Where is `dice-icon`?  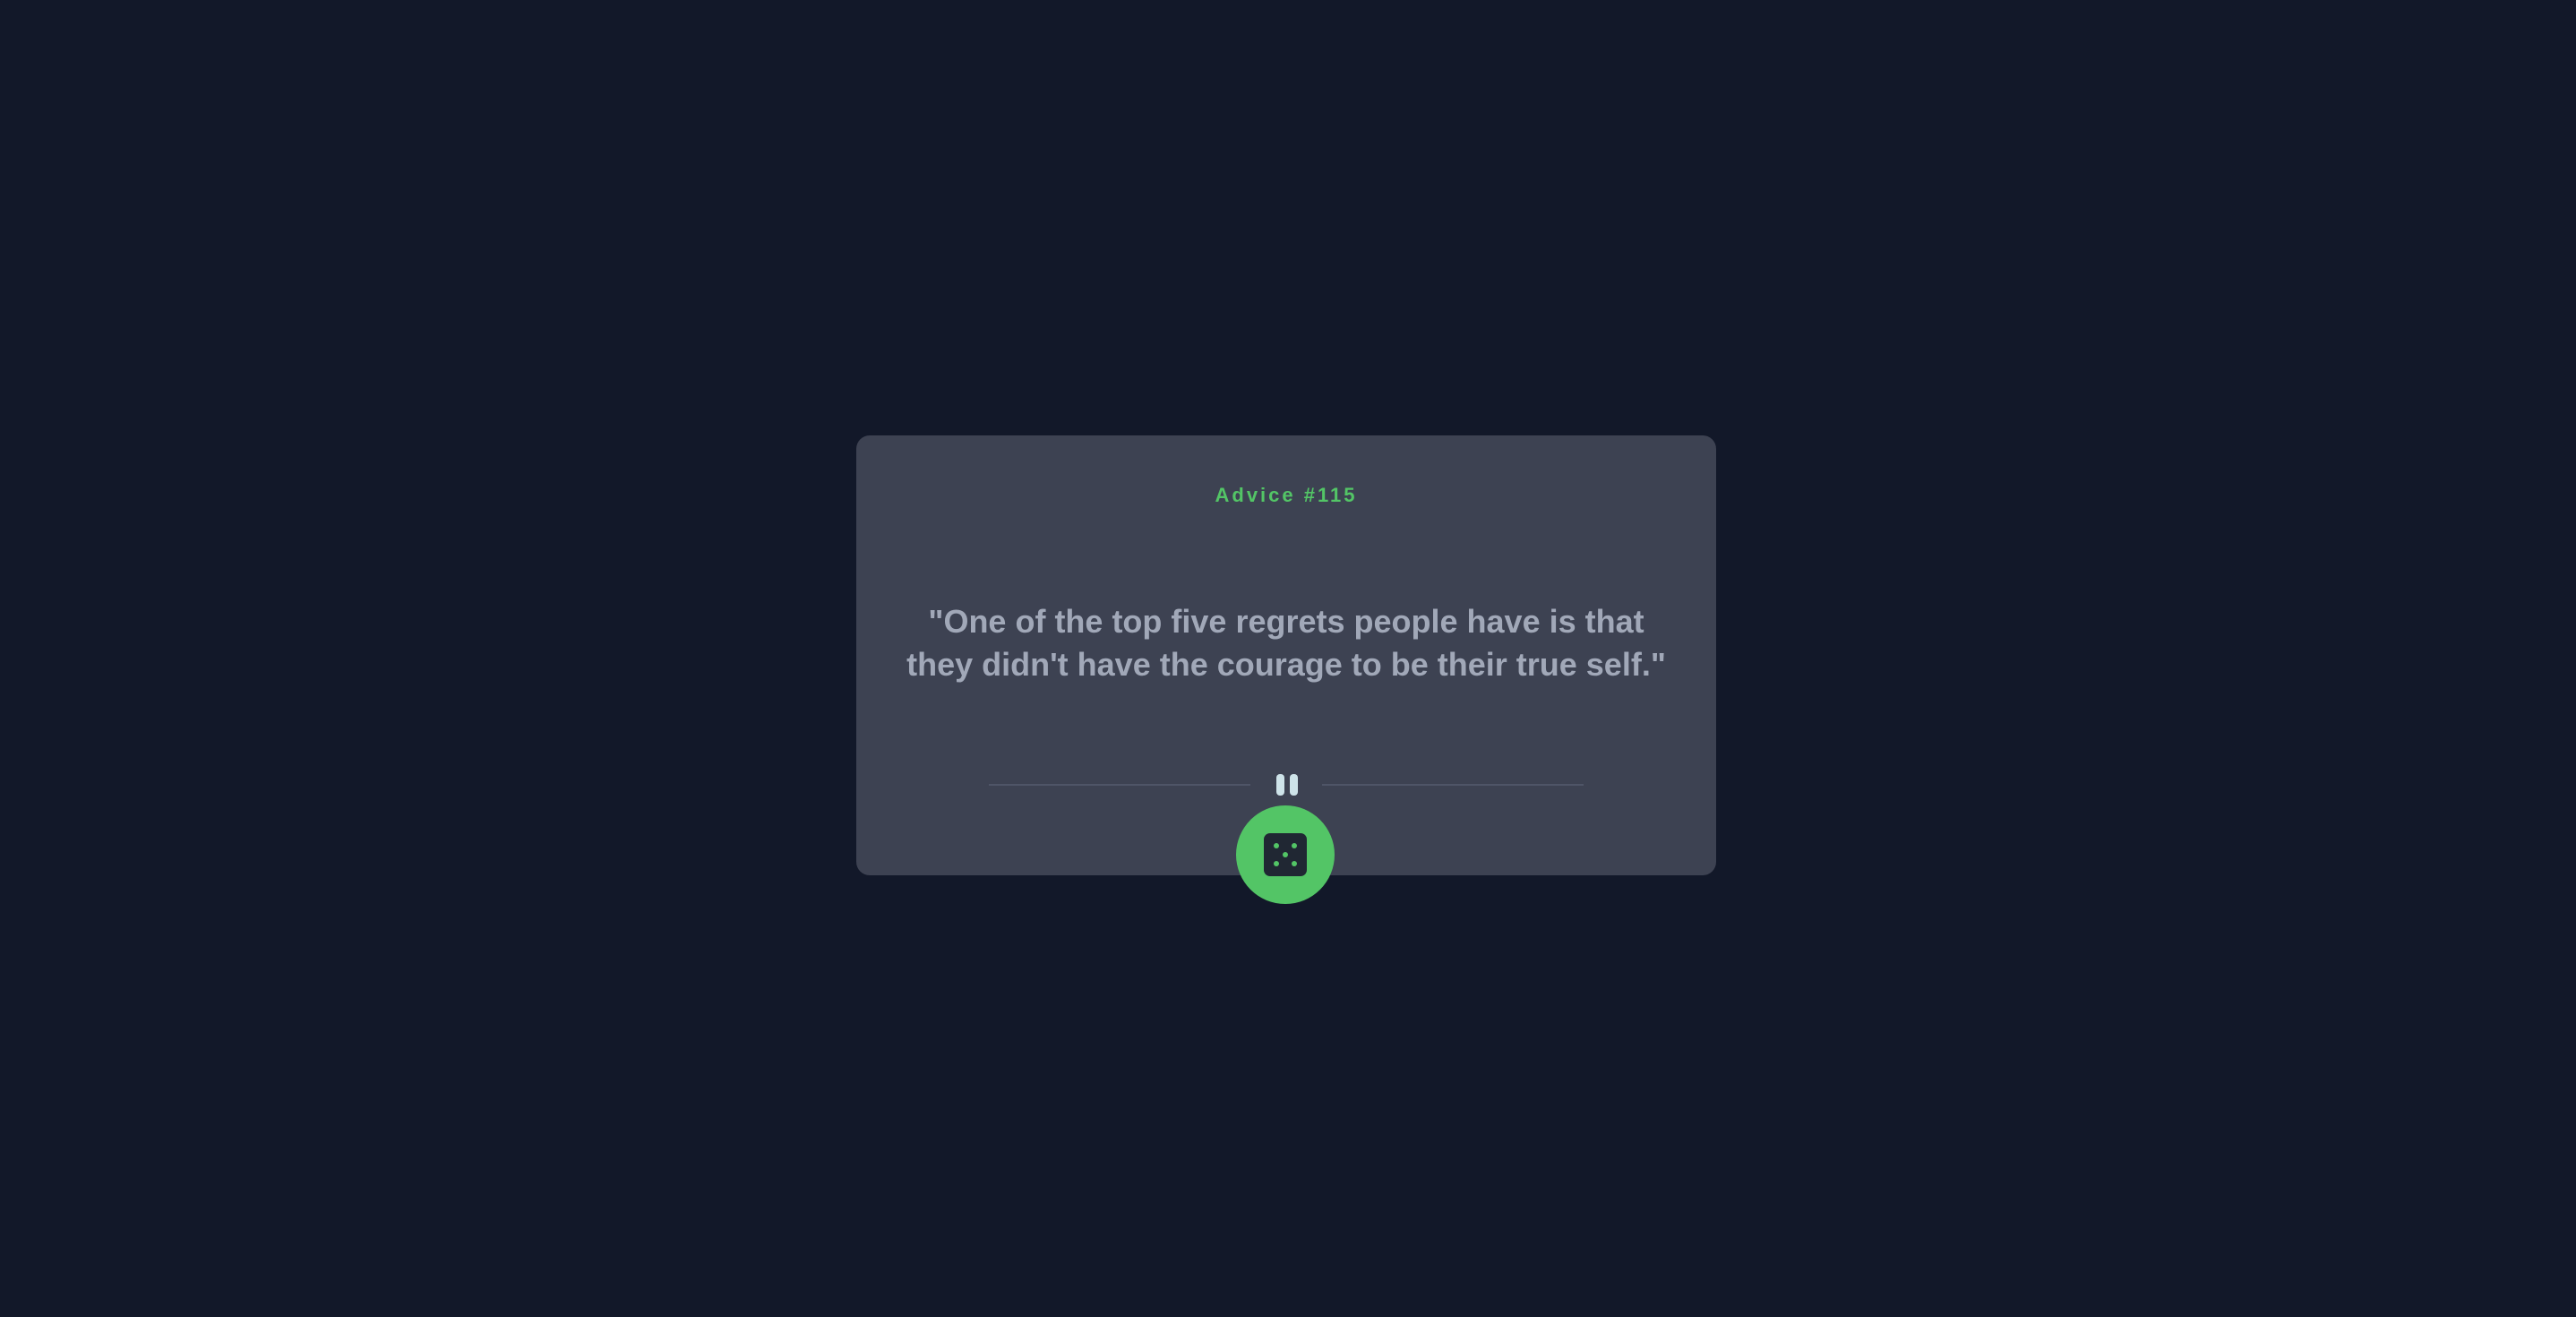 dice-icon is located at coordinates (1285, 854).